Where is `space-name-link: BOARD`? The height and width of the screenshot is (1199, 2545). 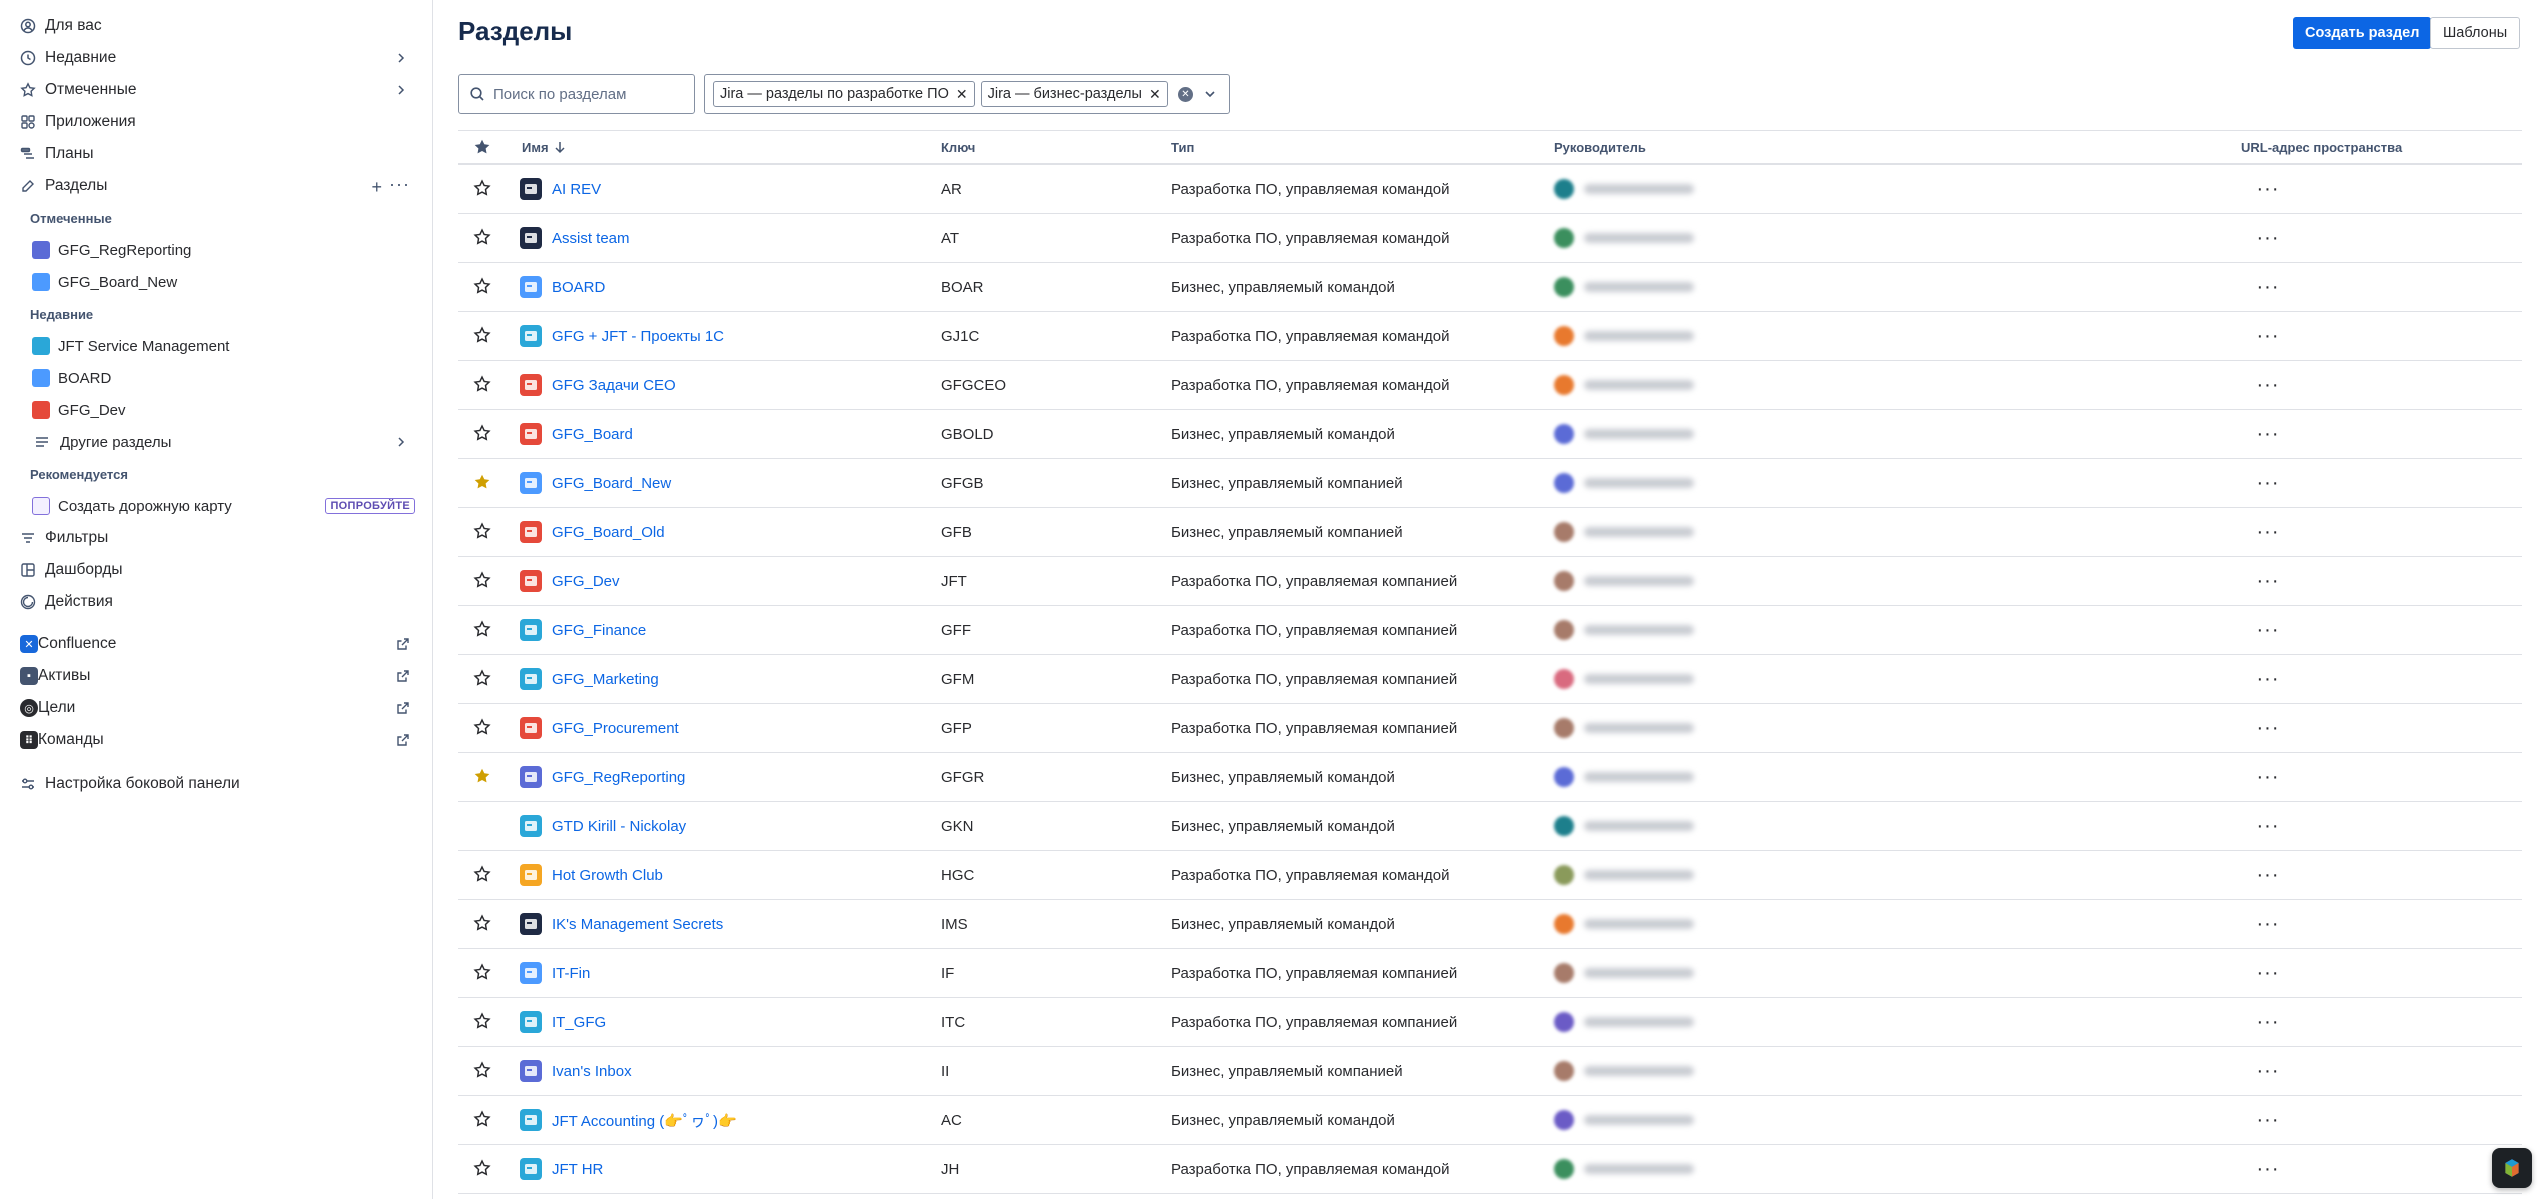
space-name-link: BOARD is located at coordinates (562, 287).